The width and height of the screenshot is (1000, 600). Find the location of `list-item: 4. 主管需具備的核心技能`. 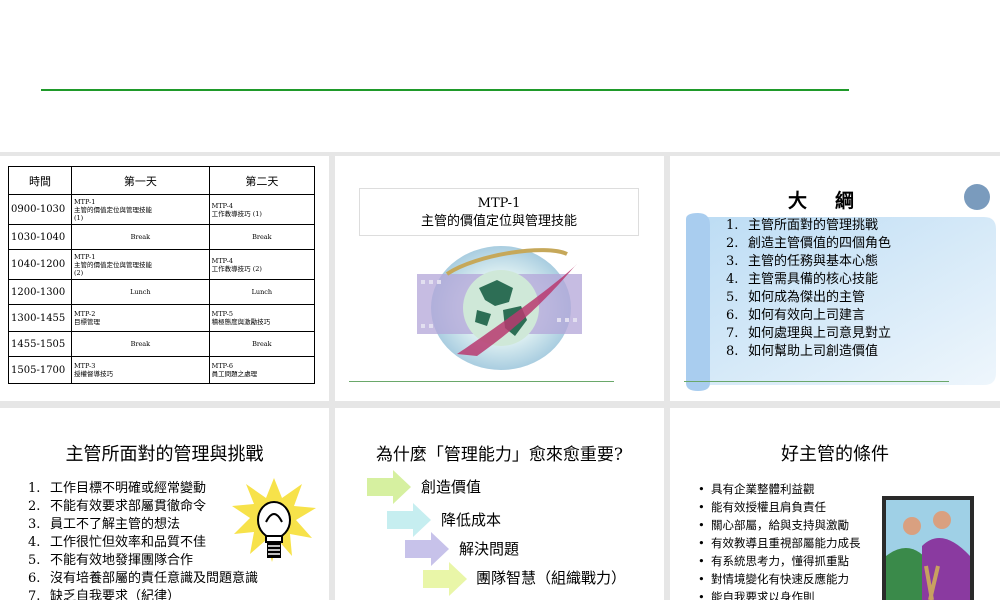

list-item: 4. 主管需具備的核心技能 is located at coordinates (802, 279).